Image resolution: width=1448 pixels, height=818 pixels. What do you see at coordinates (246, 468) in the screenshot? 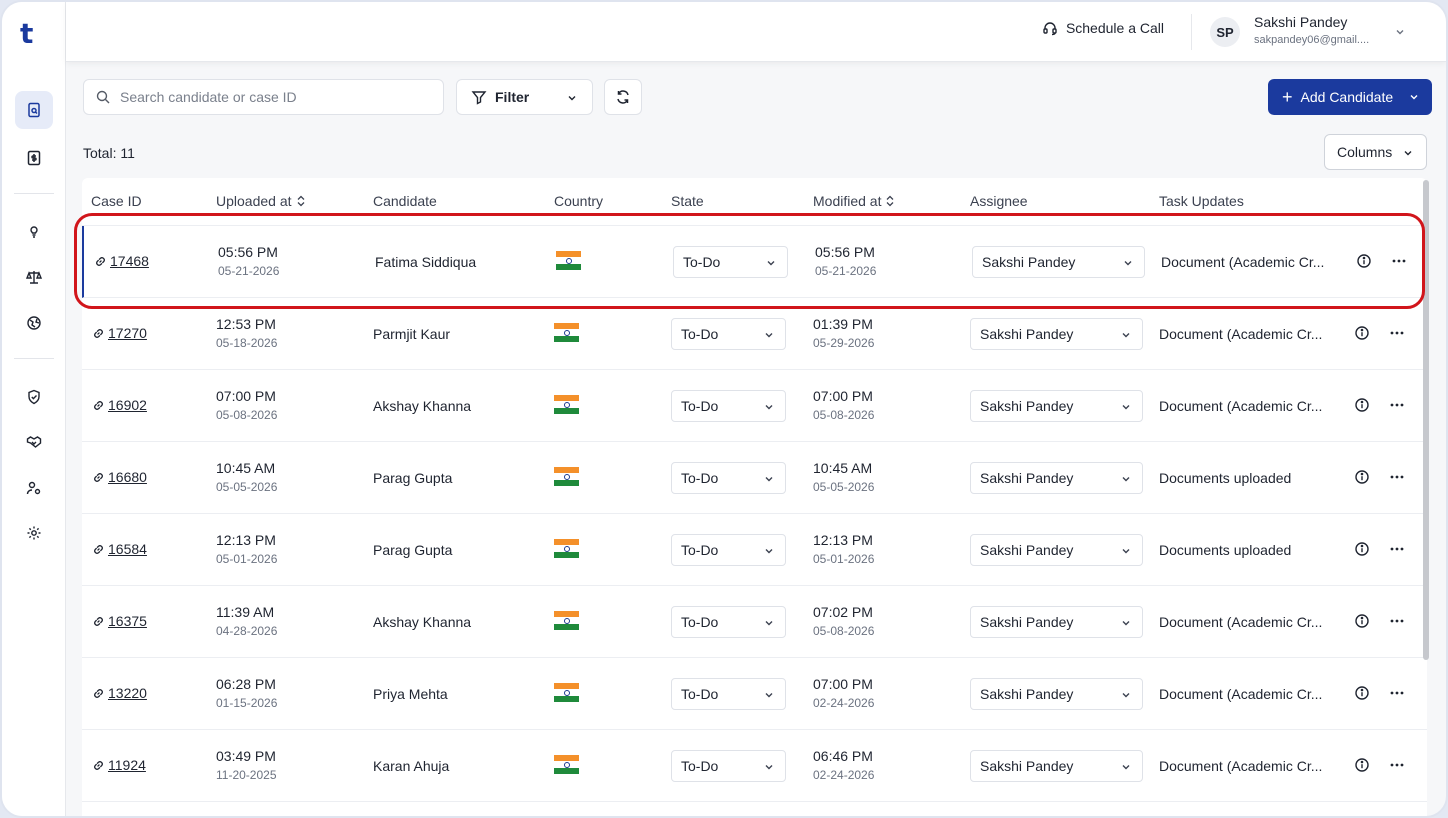
I see `uploaded-time: 10:45 AM` at bounding box center [246, 468].